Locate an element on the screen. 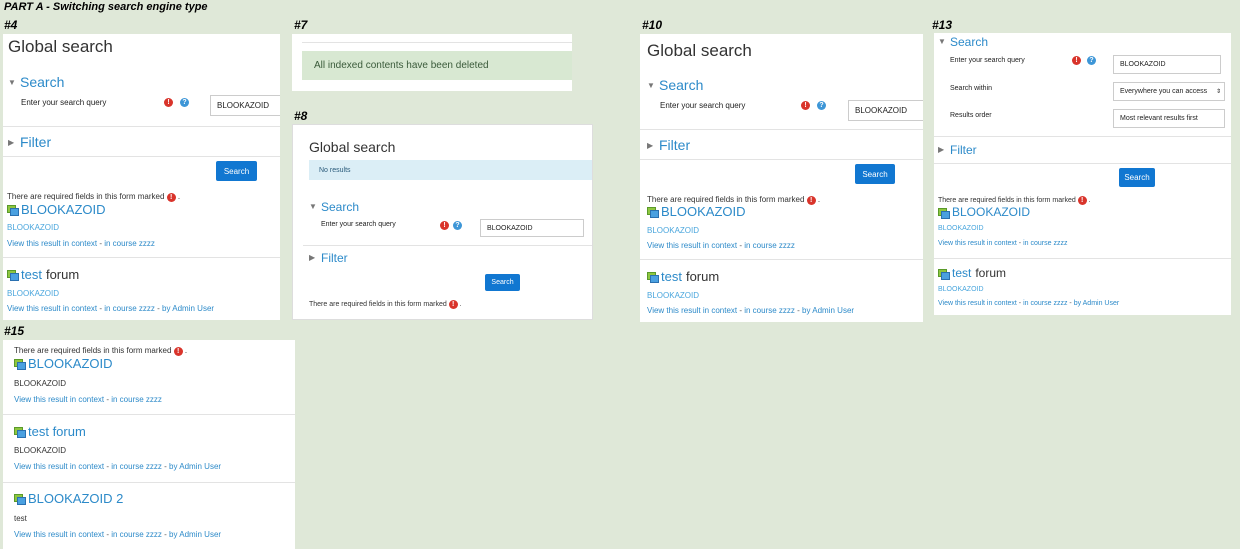  panel-step-7: All indexed contents have been deleted is located at coordinates (432, 62).